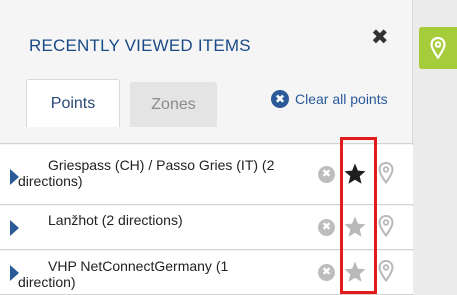  I want to click on tab-zones: Zones, so click(173, 104).